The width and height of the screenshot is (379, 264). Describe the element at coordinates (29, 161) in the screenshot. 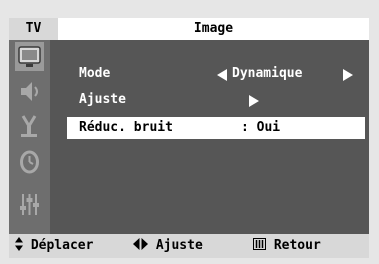

I see `timer-icon` at that location.